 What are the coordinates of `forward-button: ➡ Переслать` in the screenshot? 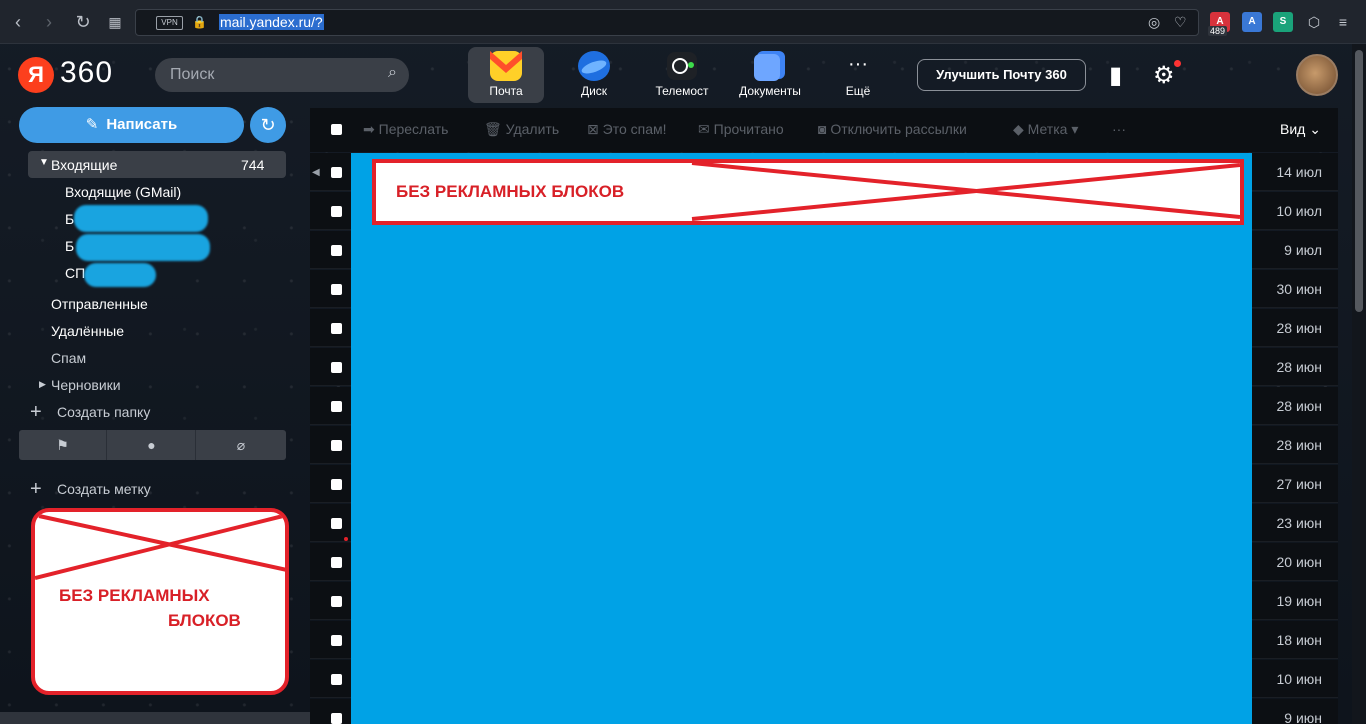 It's located at (405, 129).